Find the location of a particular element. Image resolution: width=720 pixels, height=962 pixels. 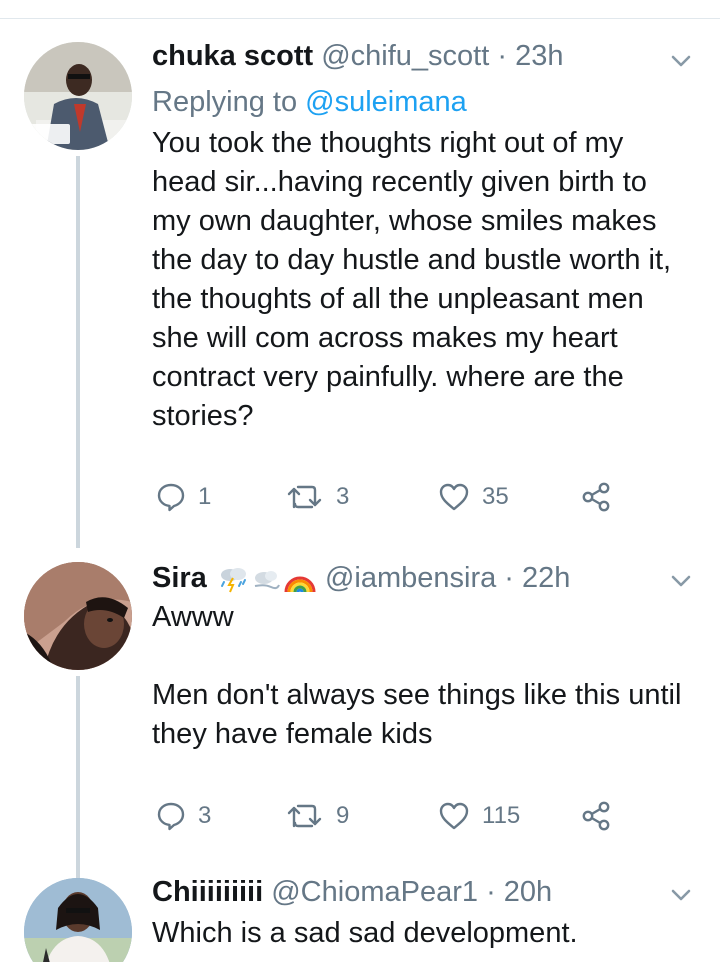

replying-to-label: Replying to is located at coordinates (229, 102).